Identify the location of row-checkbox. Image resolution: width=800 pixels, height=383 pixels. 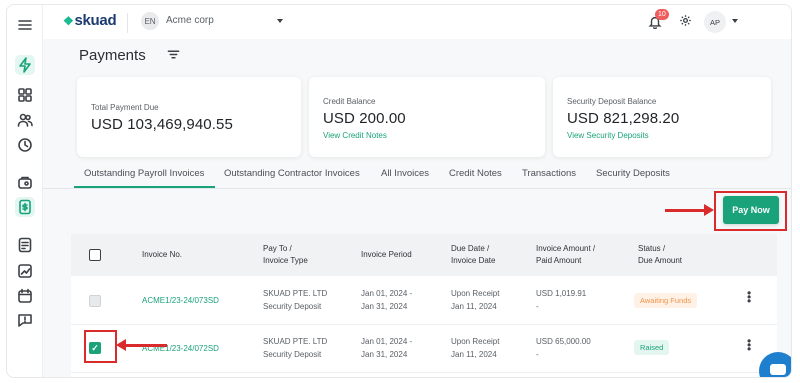
(95, 301).